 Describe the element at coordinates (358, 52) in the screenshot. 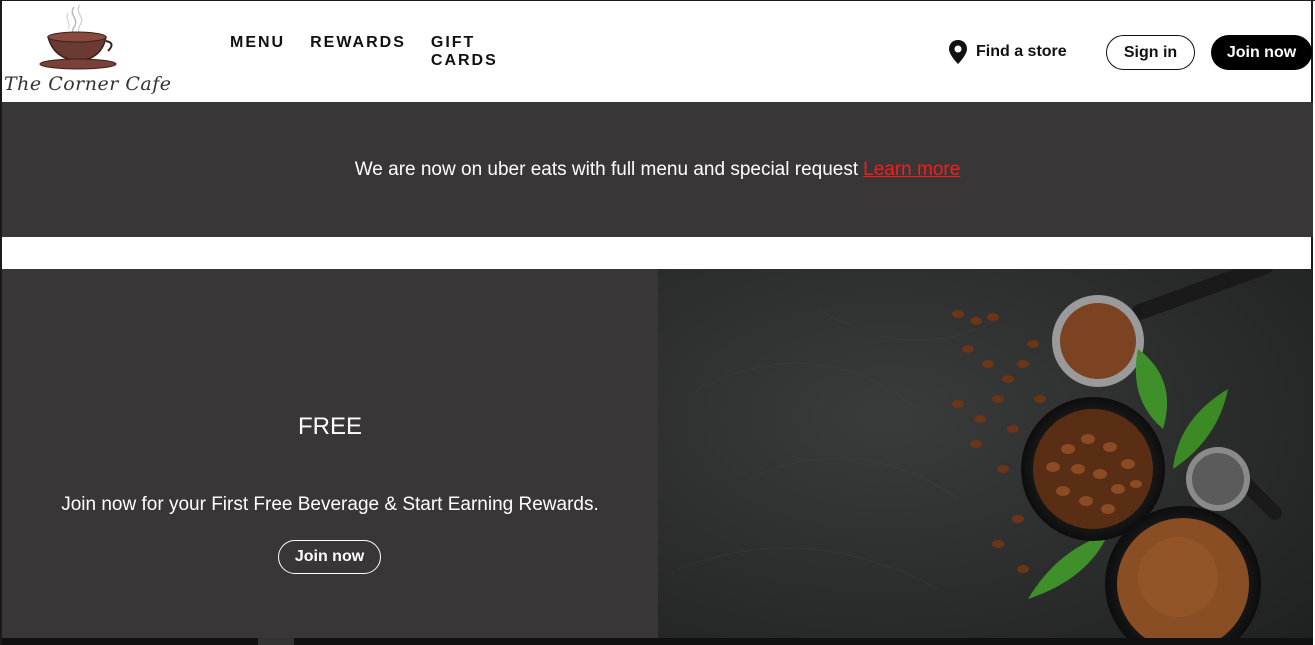

I see `nav-item-rewards: REWARDS` at that location.